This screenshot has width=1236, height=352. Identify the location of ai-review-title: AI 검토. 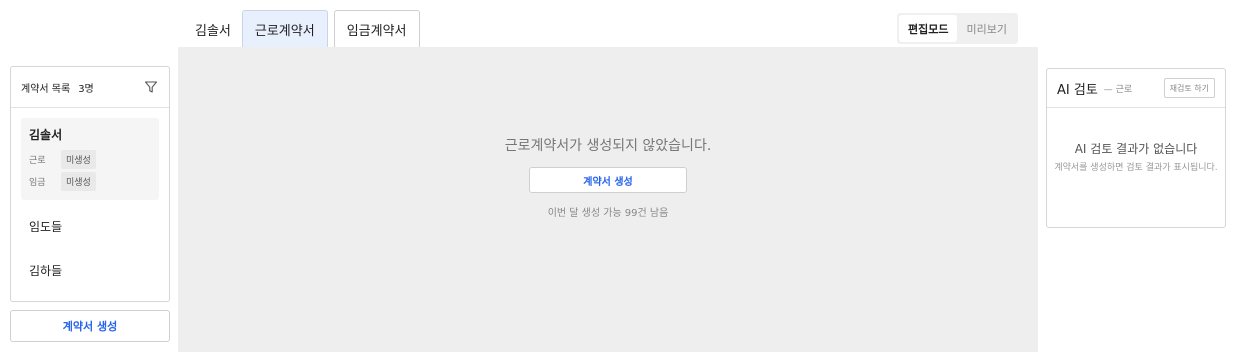
(1077, 90).